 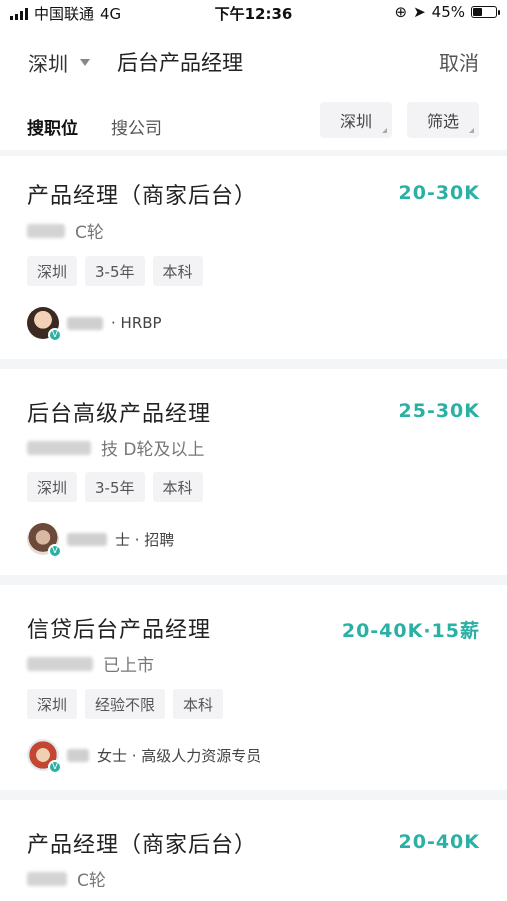 I want to click on salary: 25-30K, so click(x=439, y=411).